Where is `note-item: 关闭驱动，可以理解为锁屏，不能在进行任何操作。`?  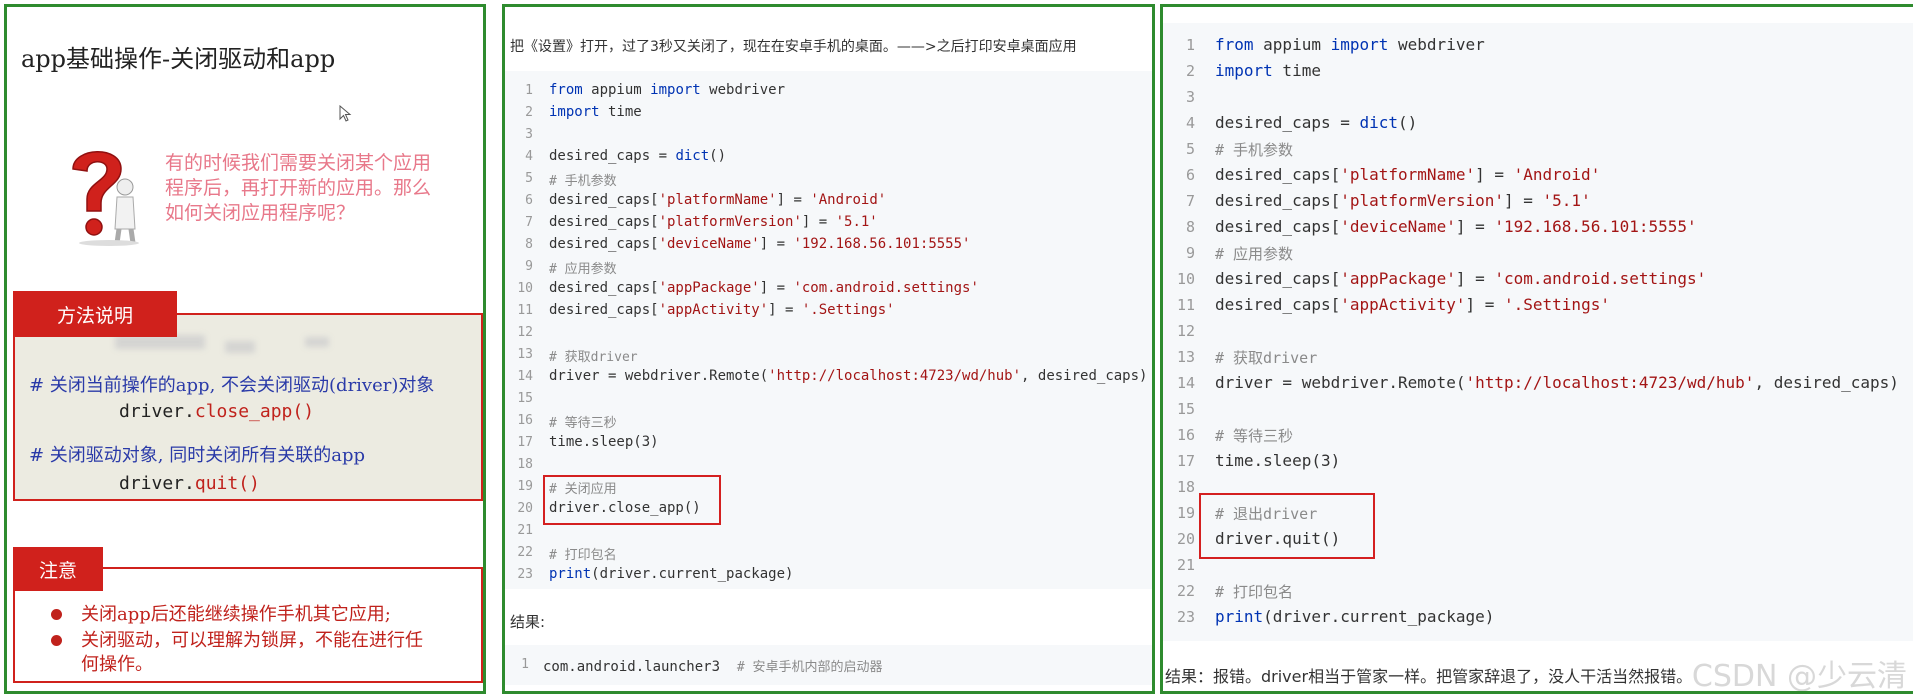 note-item: 关闭驱动，可以理解为锁屏，不能在进行任何操作。 is located at coordinates (241, 653).